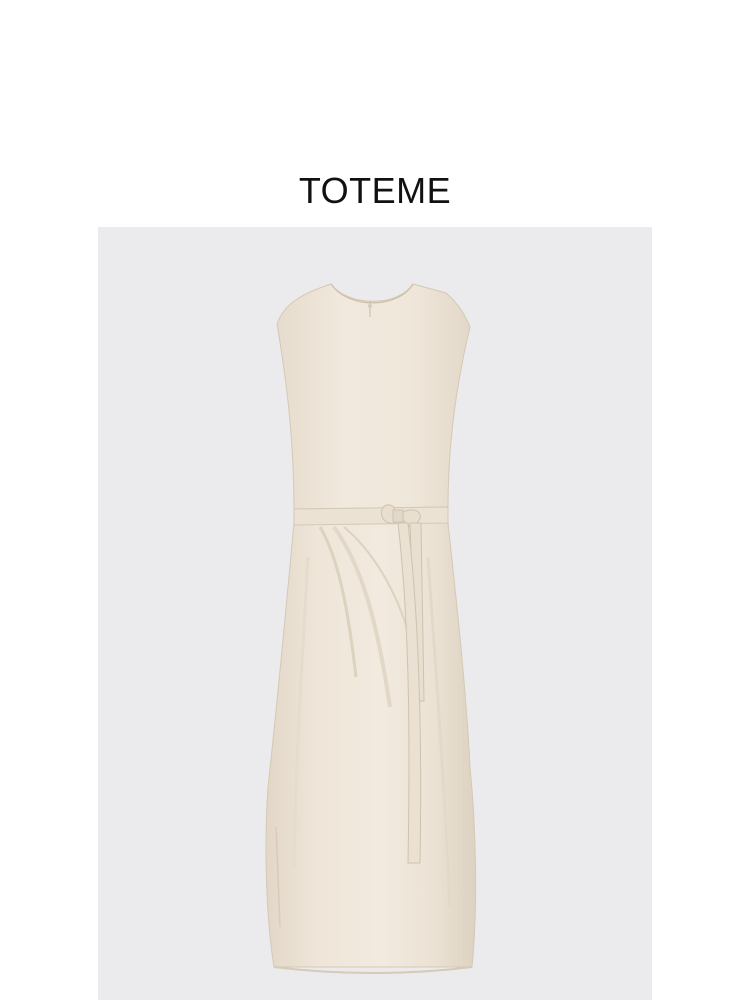 Image resolution: width=750 pixels, height=1000 pixels. Describe the element at coordinates (375, 190) in the screenshot. I see `brand-logo: TOTEME` at that location.